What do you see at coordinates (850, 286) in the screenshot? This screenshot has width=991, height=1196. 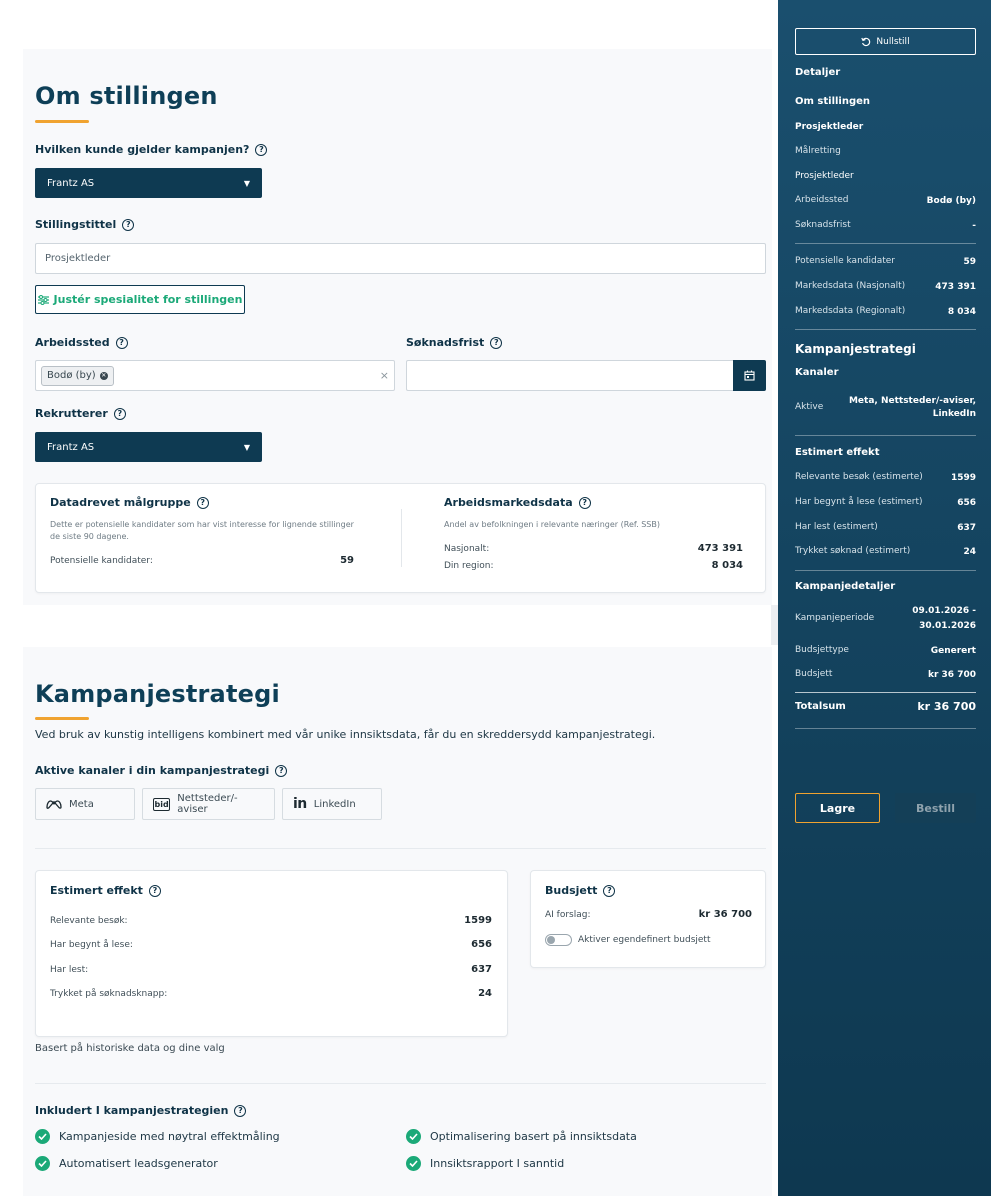 I see `markedsdata-nasjonalt-label: Markedsdata (Nasjonalt)` at bounding box center [850, 286].